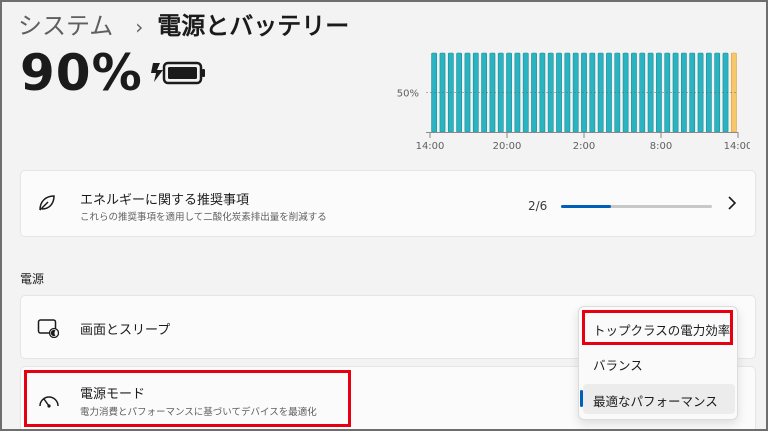  What do you see at coordinates (581, 398) in the screenshot?
I see `selected-option-indicator` at bounding box center [581, 398].